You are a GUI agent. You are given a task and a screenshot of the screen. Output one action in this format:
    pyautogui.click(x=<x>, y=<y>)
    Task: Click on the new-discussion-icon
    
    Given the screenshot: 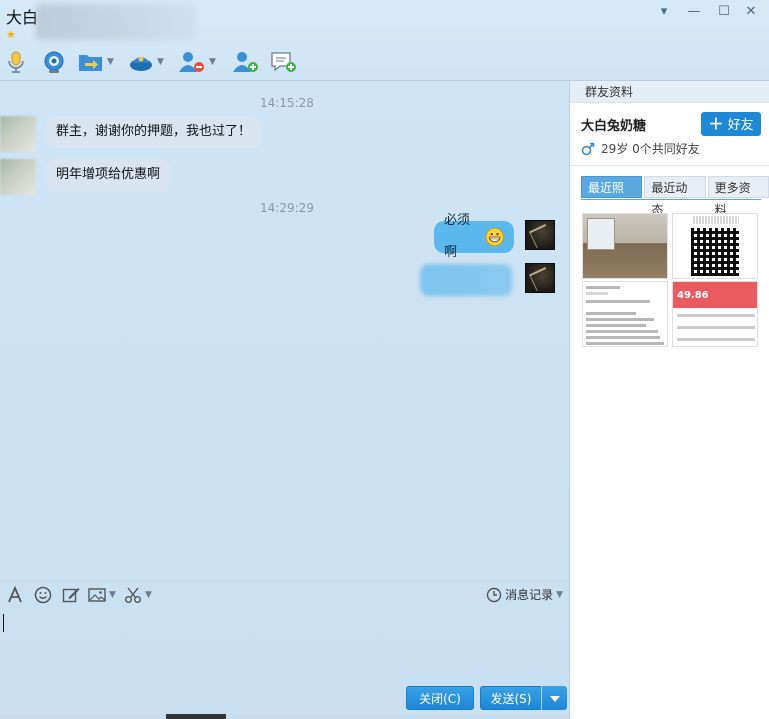 What is the action you would take?
    pyautogui.click(x=283, y=62)
    